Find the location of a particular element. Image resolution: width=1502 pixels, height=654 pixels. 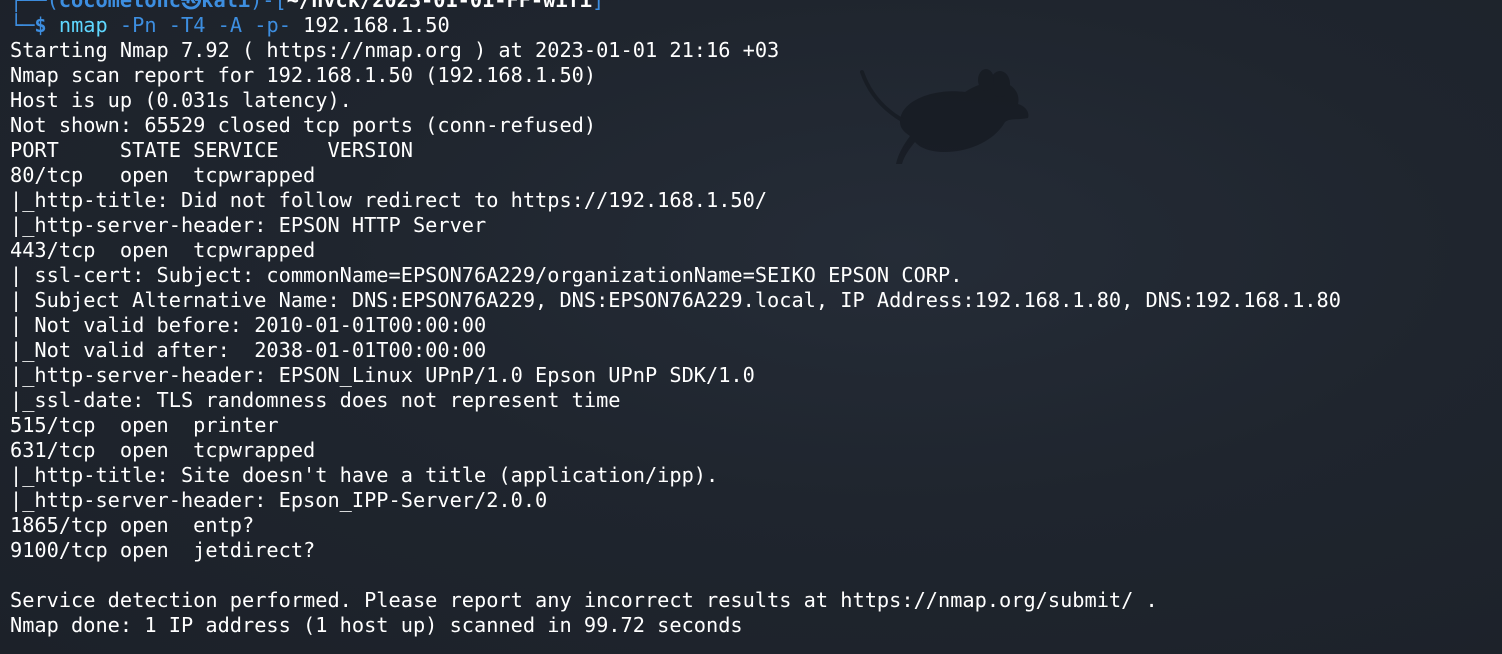

port-row: 631/tcp open tcpwrapped is located at coordinates (163, 450).